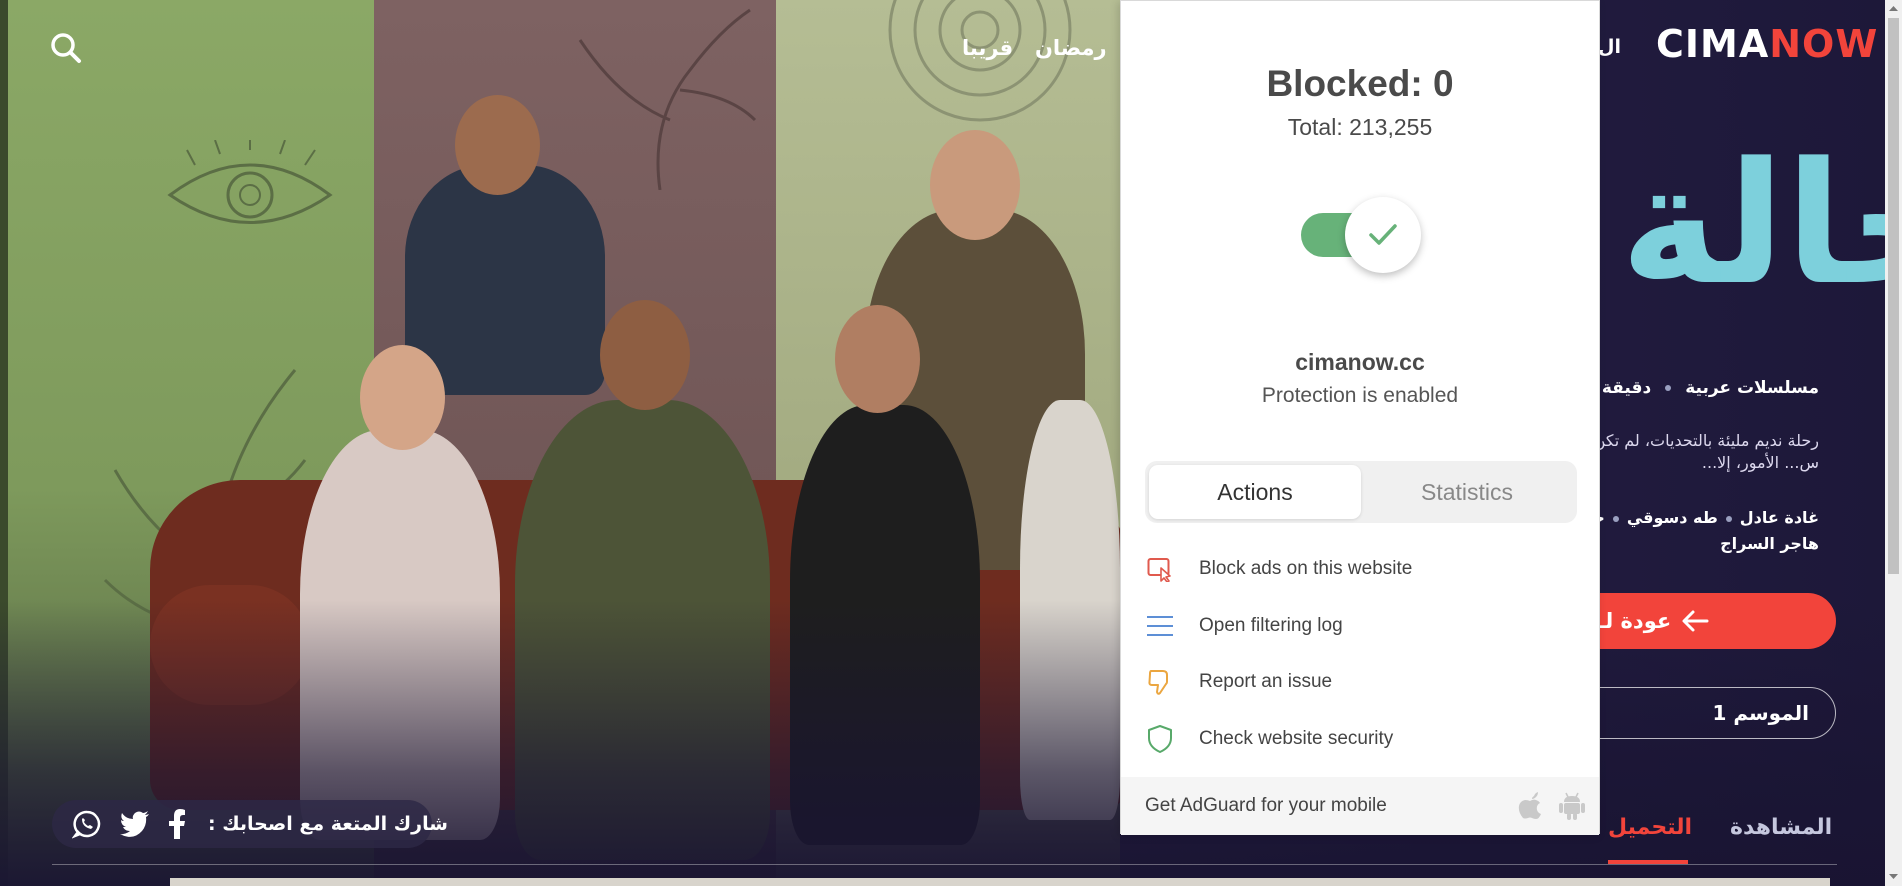  Describe the element at coordinates (667, 99) in the screenshot. I see `plant-doodle-top` at that location.